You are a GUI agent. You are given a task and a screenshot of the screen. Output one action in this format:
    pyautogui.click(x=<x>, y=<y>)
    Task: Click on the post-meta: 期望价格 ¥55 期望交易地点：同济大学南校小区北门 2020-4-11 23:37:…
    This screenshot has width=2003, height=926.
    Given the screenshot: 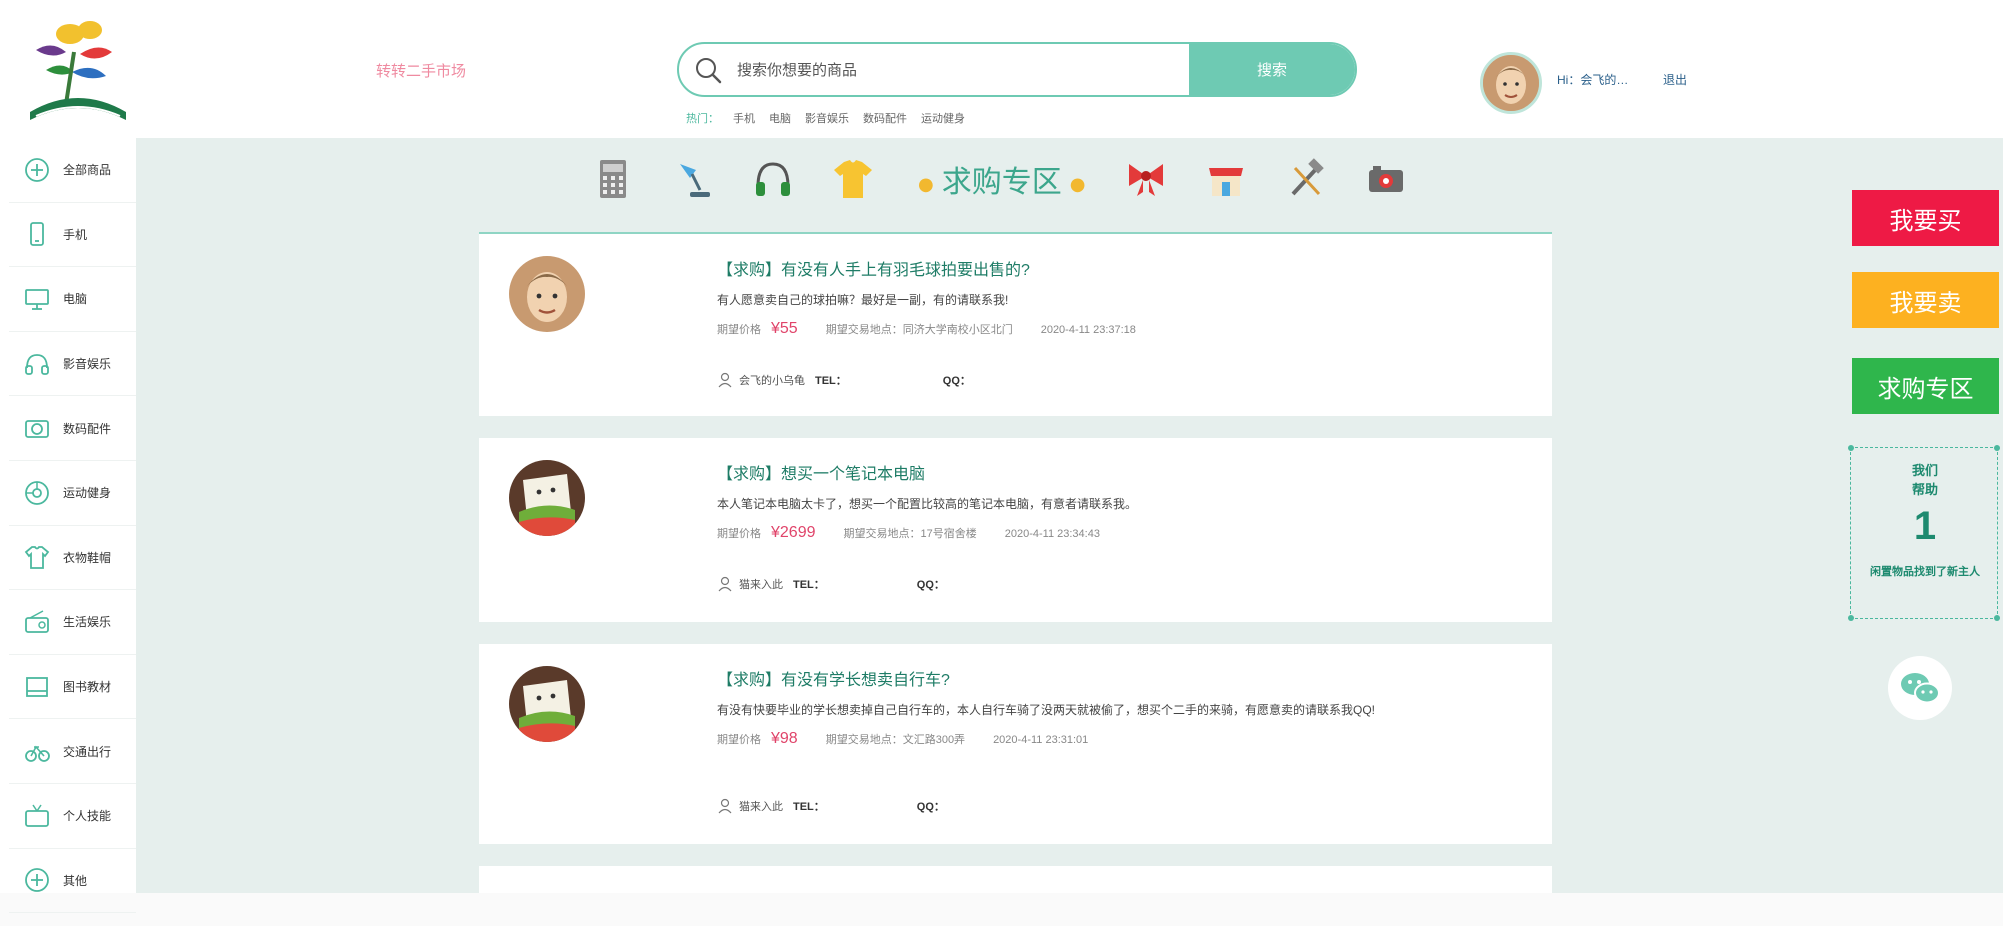 What is the action you would take?
    pyautogui.click(x=1117, y=329)
    